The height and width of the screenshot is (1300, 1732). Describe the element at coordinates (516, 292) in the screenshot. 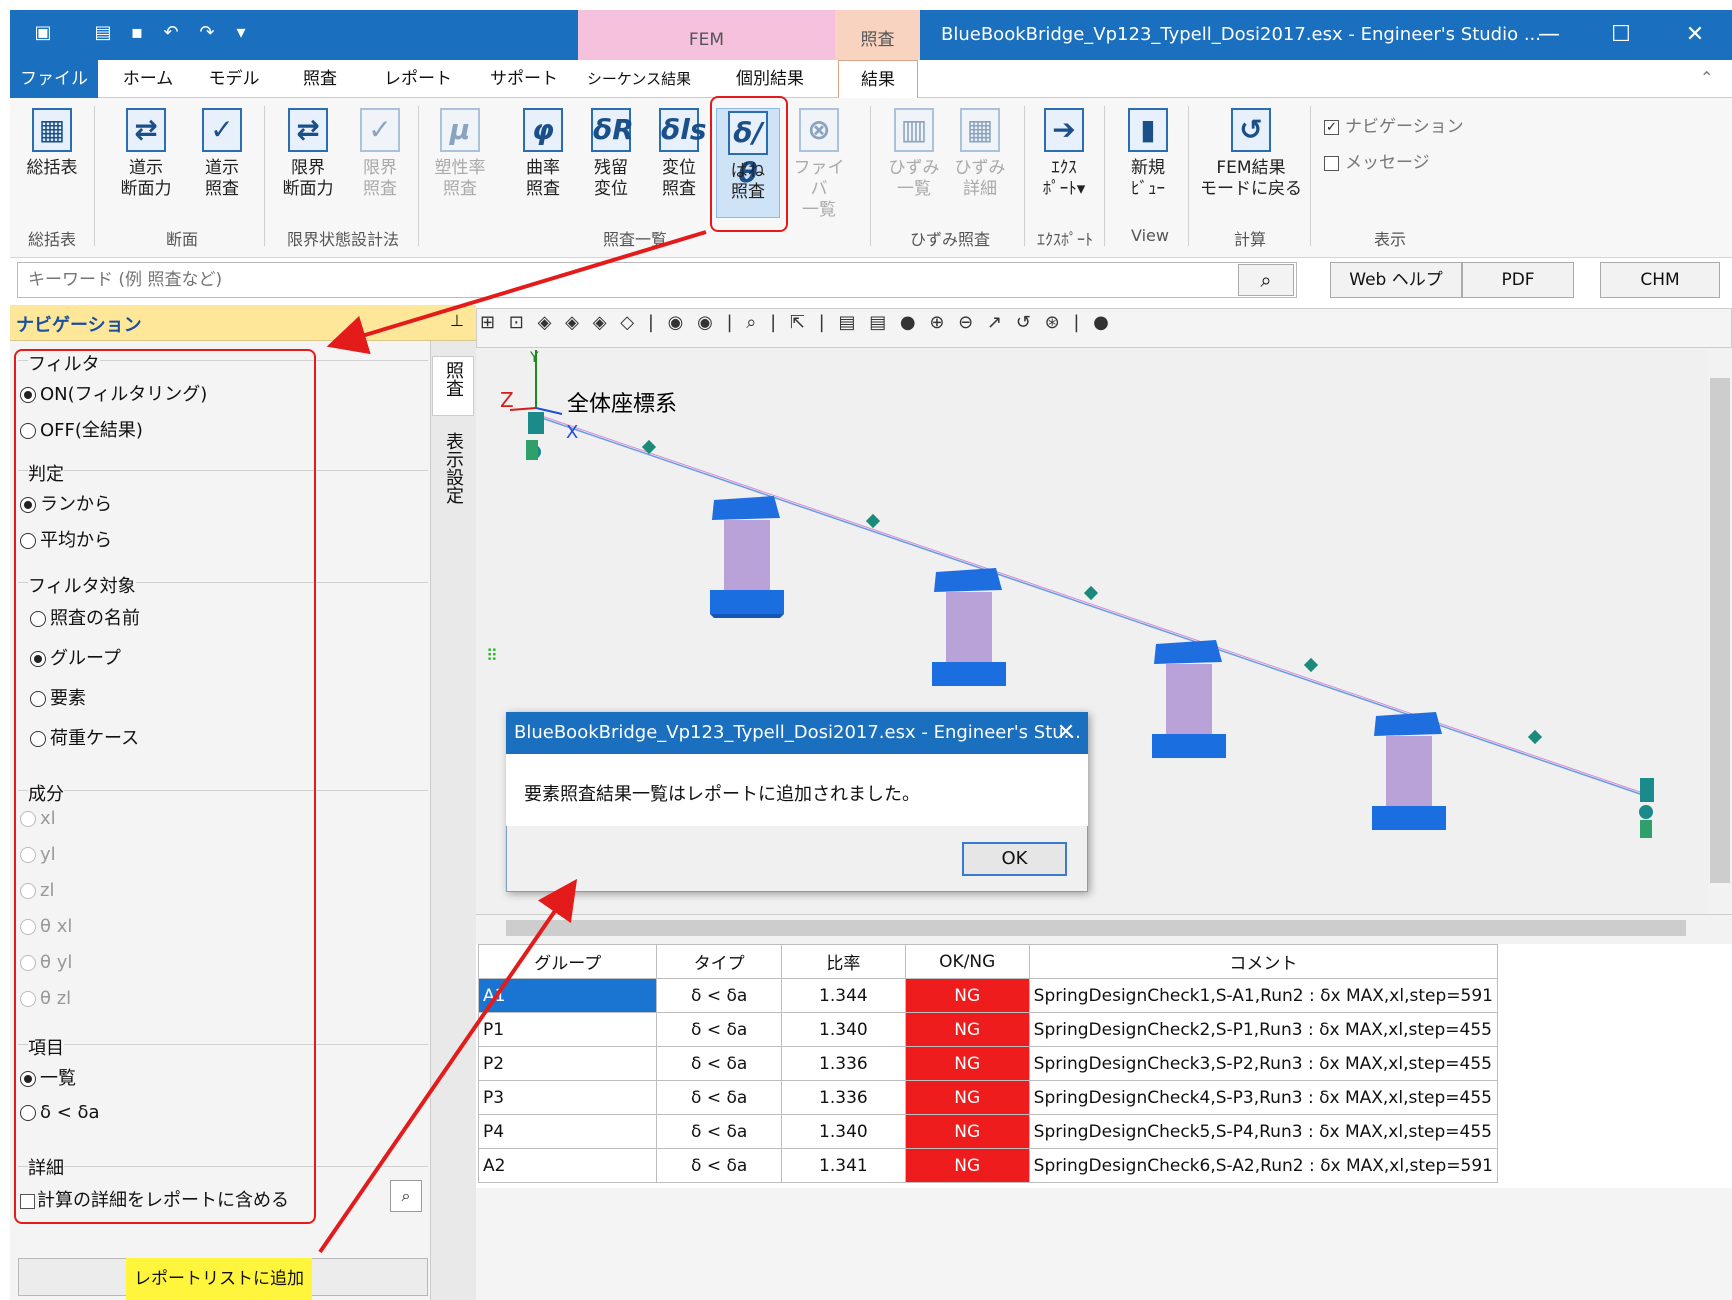

I see `arrow-to-navigation` at that location.